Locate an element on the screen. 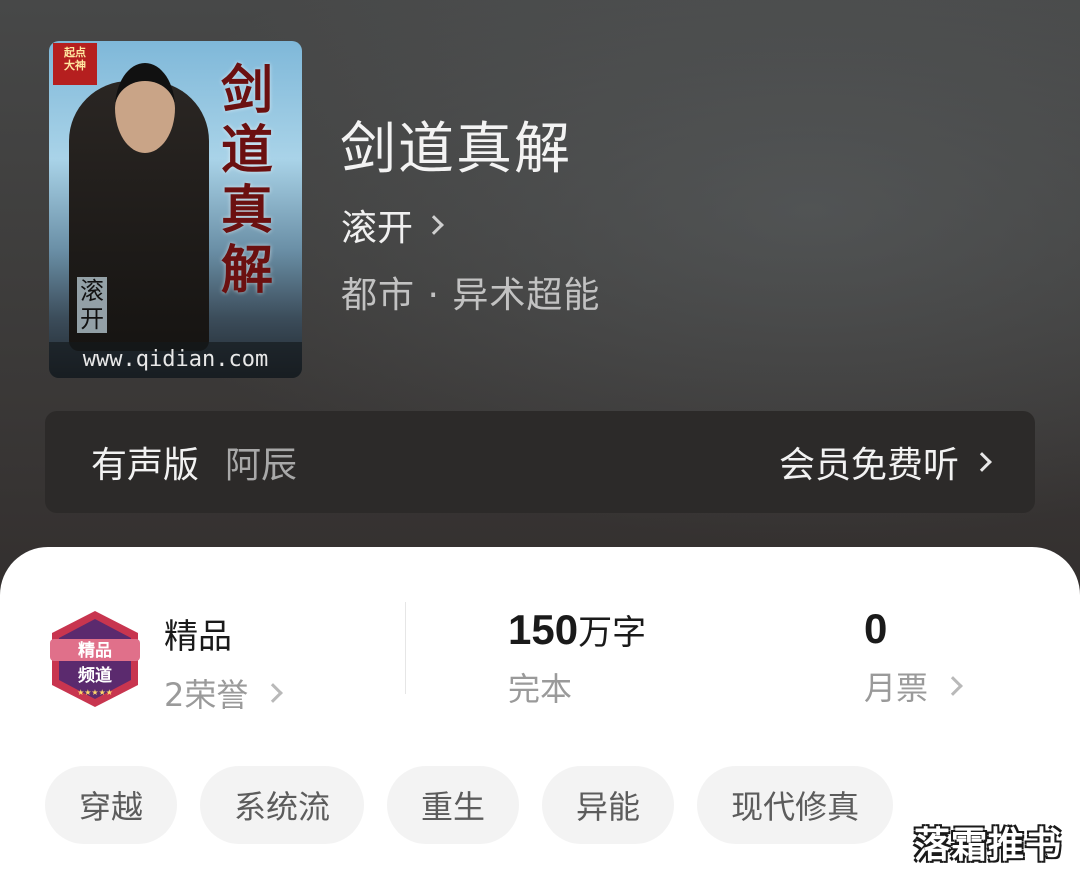 The image size is (1080, 886). svg-text: 频道 is located at coordinates (95, 675).